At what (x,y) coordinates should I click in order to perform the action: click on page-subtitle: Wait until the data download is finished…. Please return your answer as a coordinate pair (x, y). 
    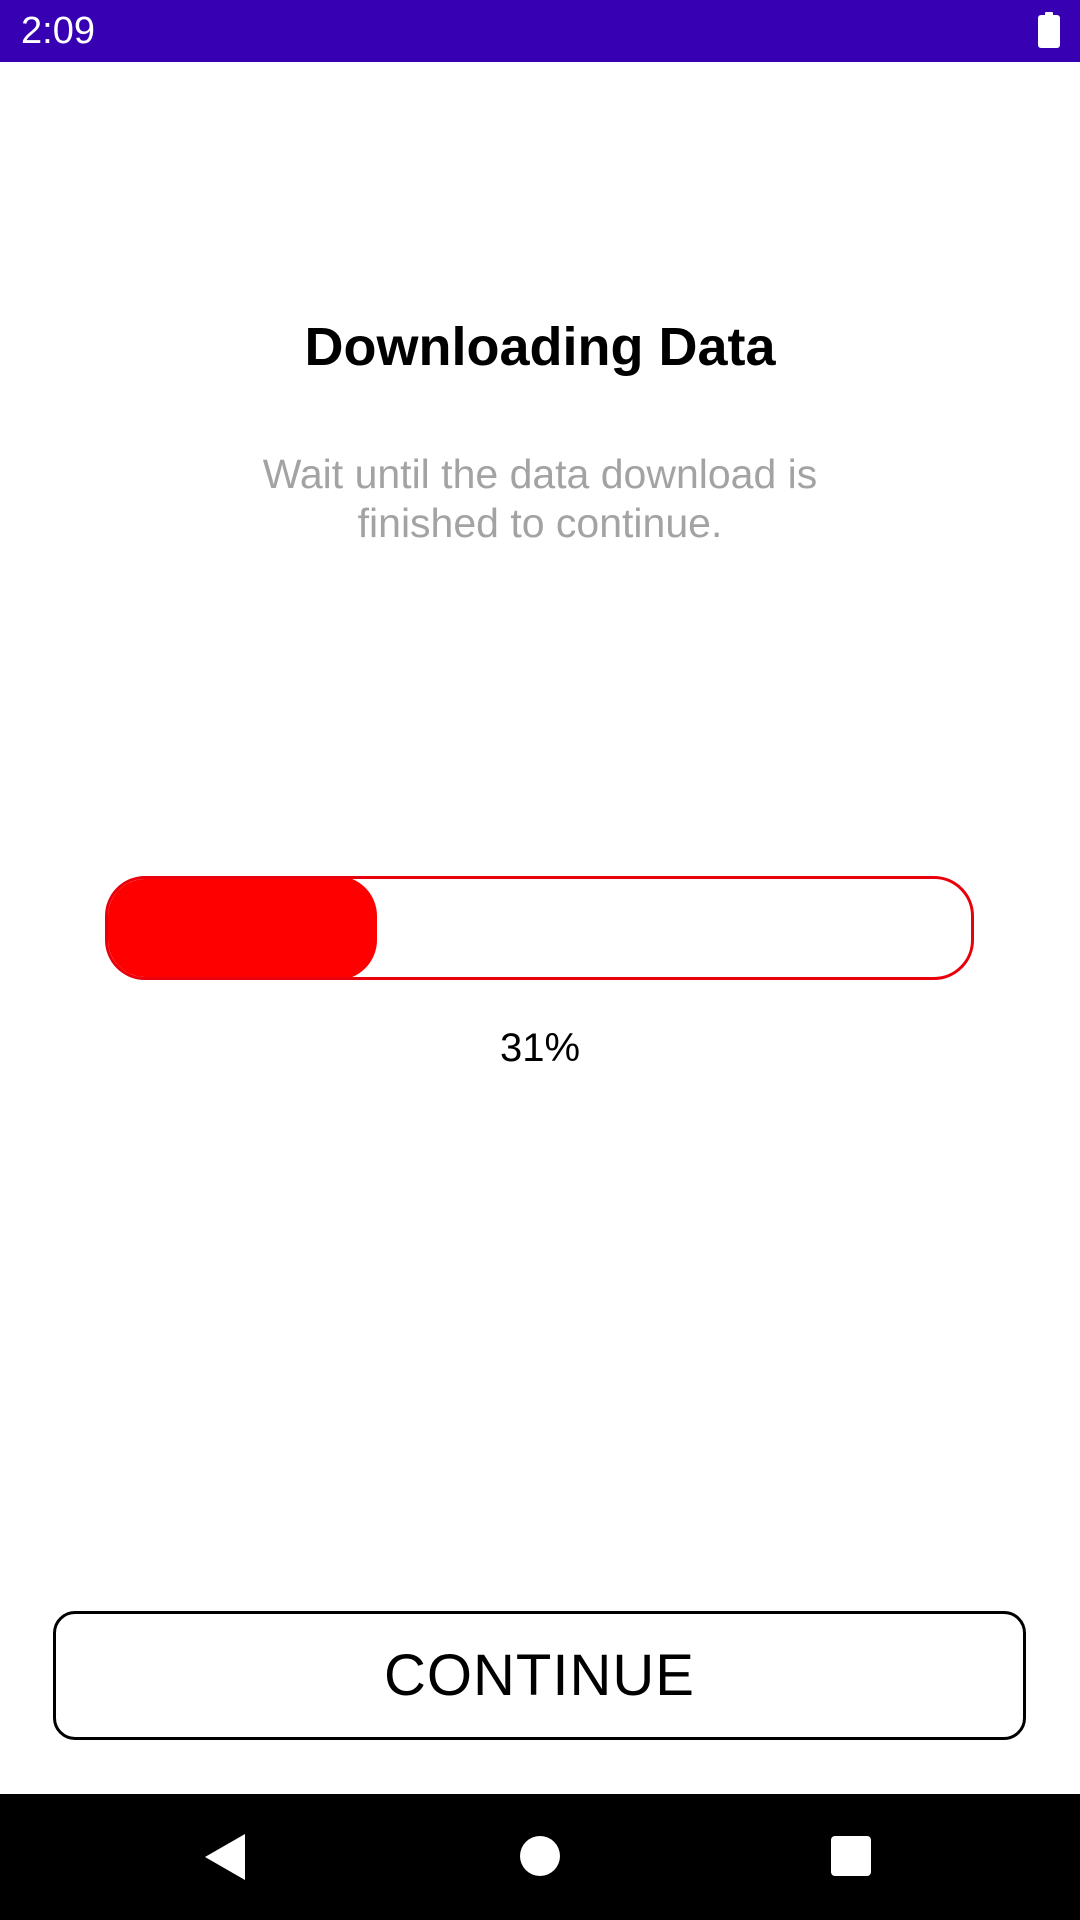
    Looking at the image, I should click on (540, 498).